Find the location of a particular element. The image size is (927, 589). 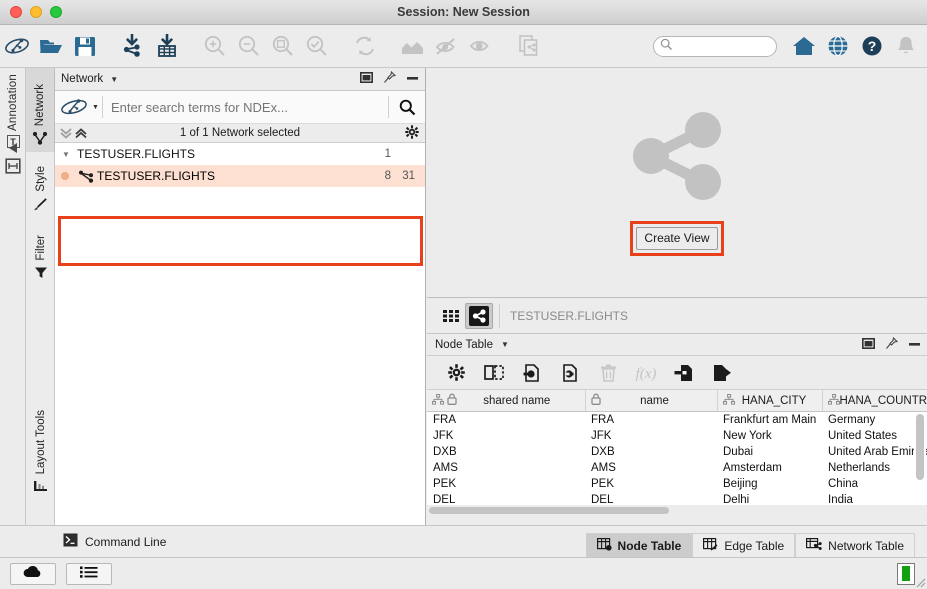

zoom-in-icon is located at coordinates (215, 46).